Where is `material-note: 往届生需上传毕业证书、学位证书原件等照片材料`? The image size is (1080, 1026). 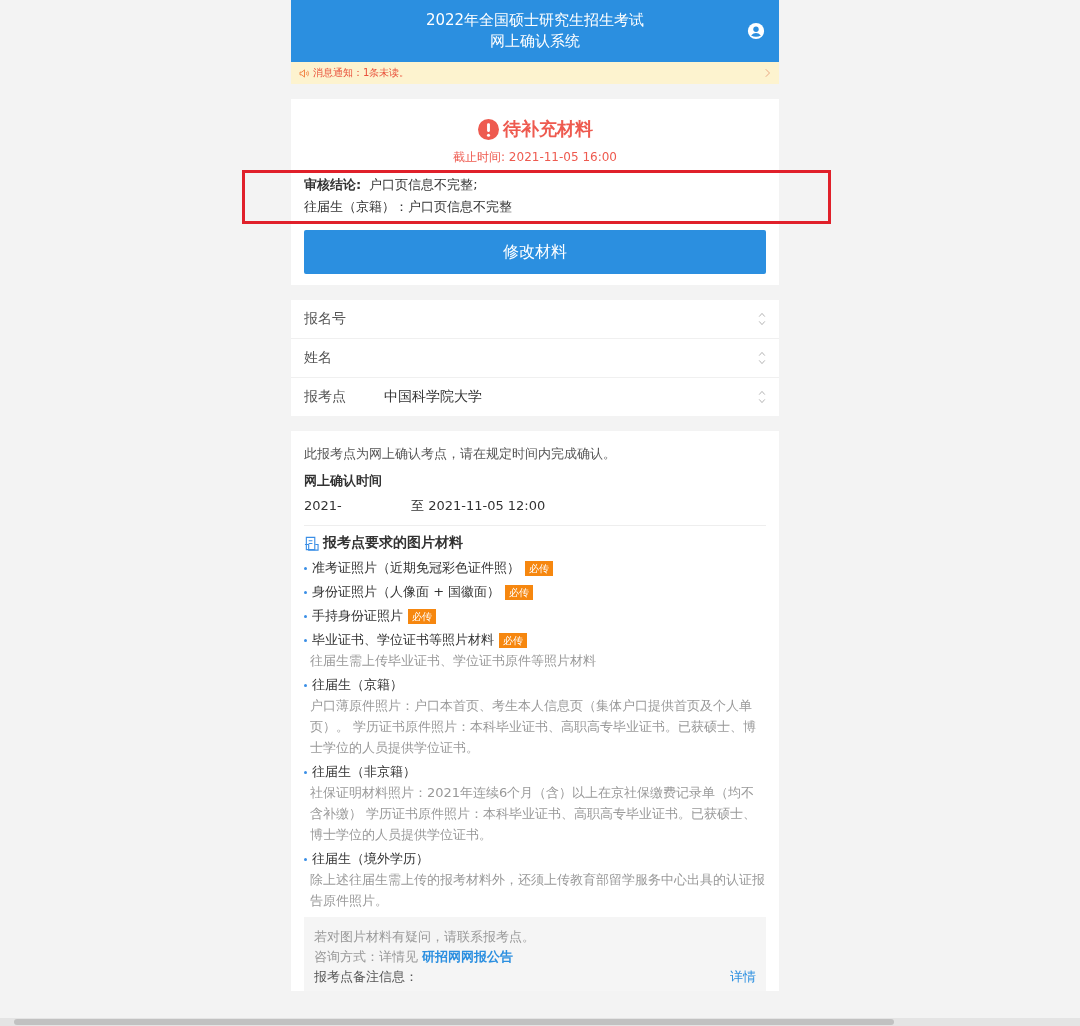 material-note: 往届生需上传毕业证书、学位证书原件等照片材料 is located at coordinates (453, 661).